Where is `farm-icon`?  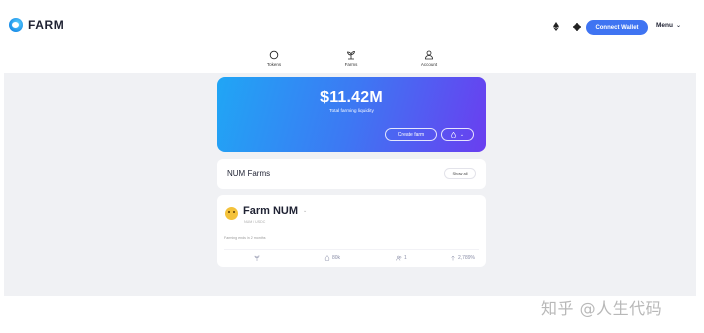 farm-icon is located at coordinates (257, 258).